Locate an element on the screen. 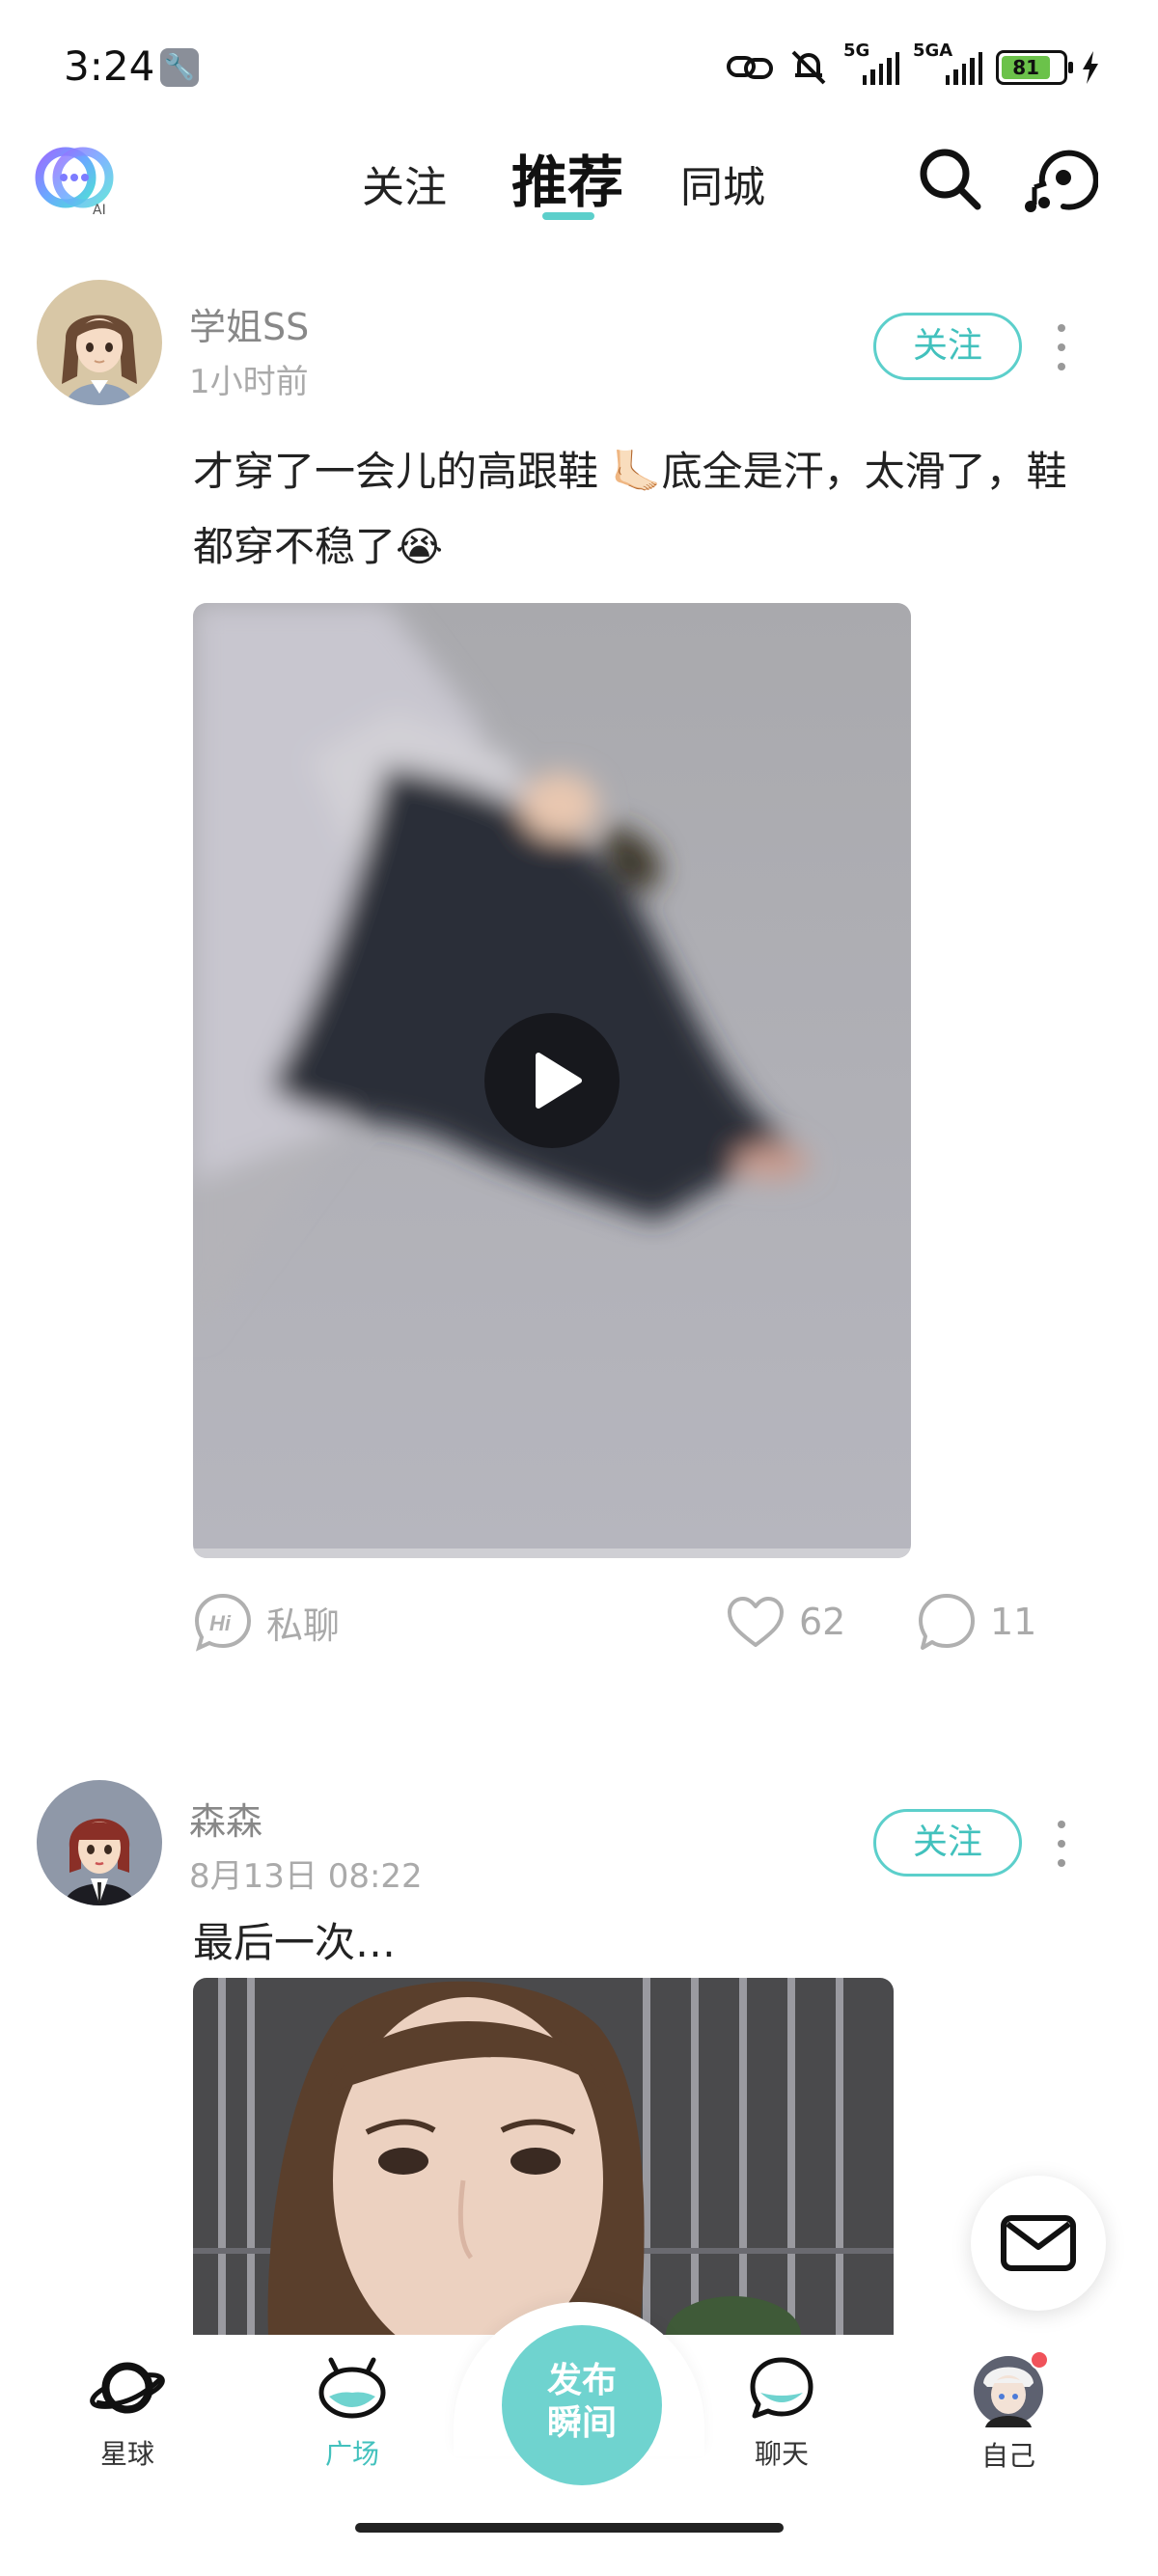  nav-label: 广场 is located at coordinates (351, 2454).